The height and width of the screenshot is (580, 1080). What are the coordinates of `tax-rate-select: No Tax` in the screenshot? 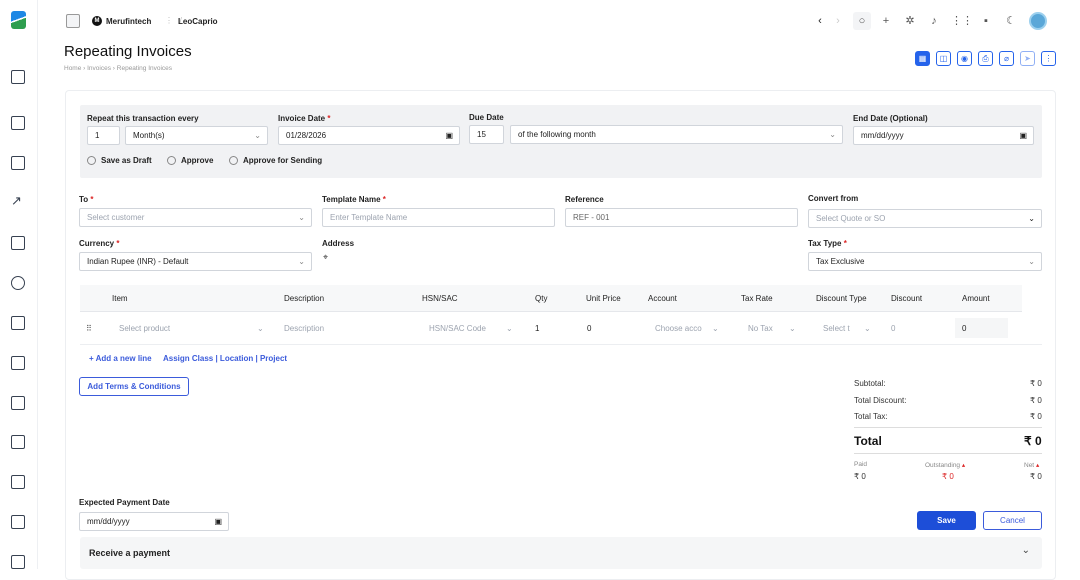 It's located at (760, 328).